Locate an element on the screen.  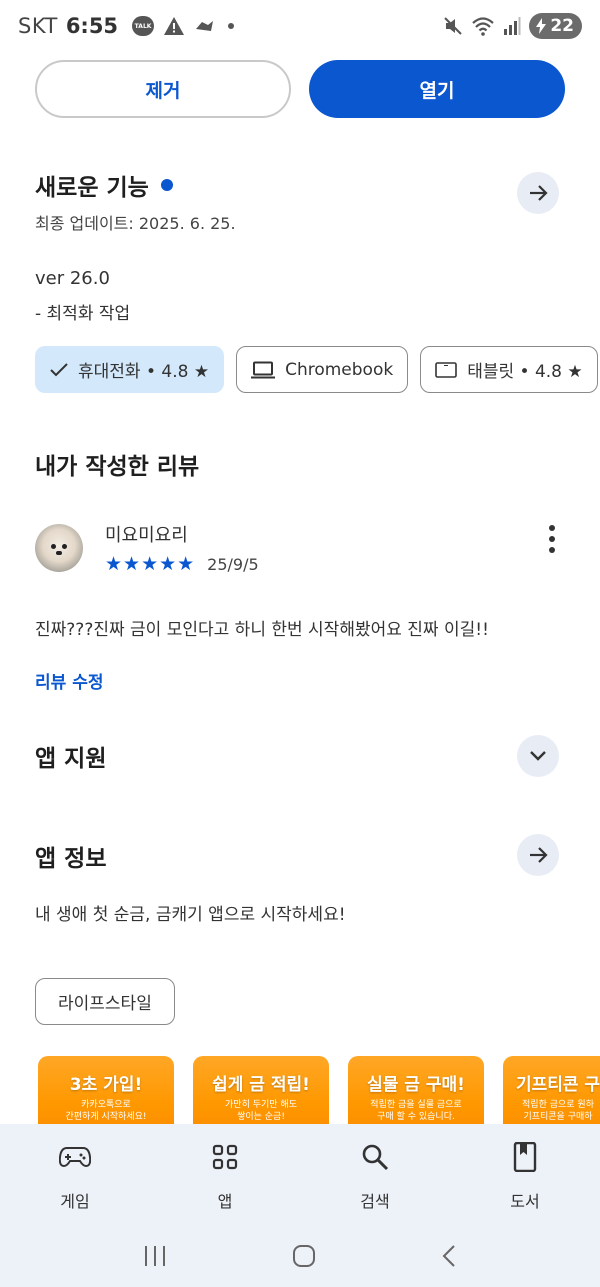
wifi-icon is located at coordinates (483, 26).